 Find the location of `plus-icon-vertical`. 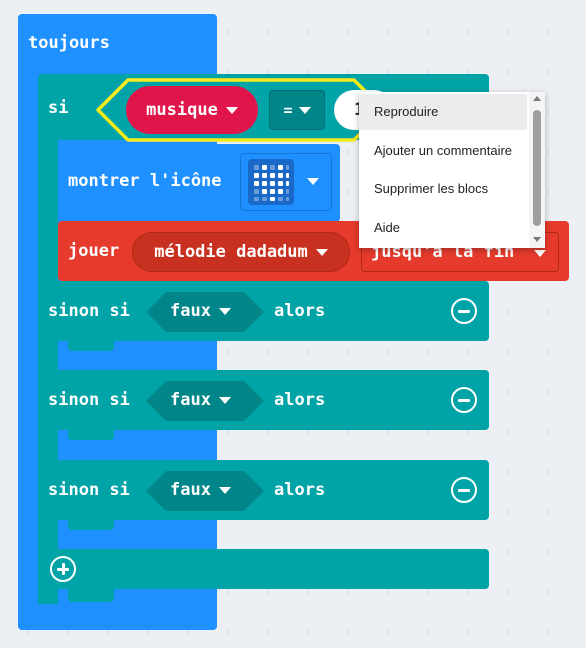

plus-icon-vertical is located at coordinates (63, 569).